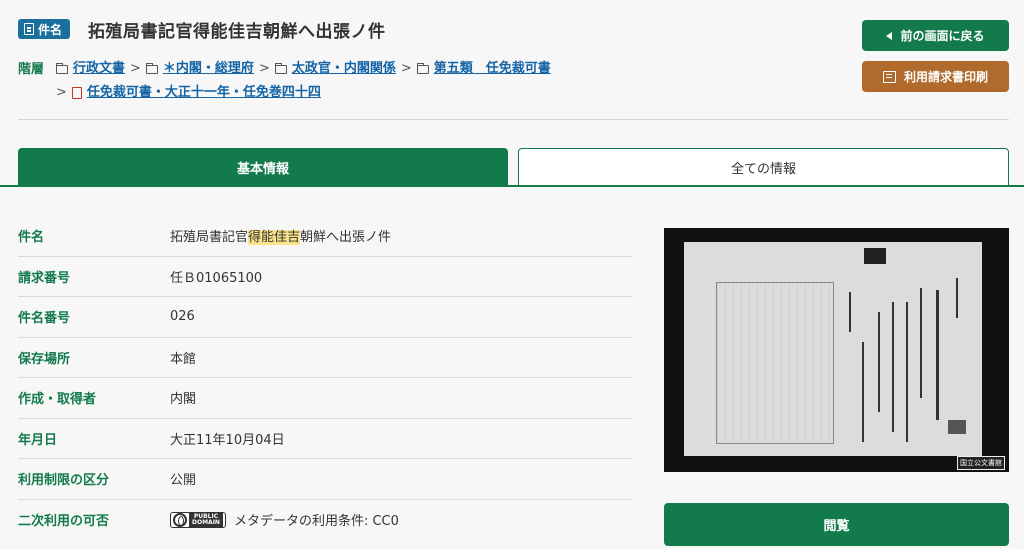 This screenshot has height=549, width=1024. Describe the element at coordinates (274, 238) in the screenshot. I see `highlighted-term: 得能佳吉` at that location.